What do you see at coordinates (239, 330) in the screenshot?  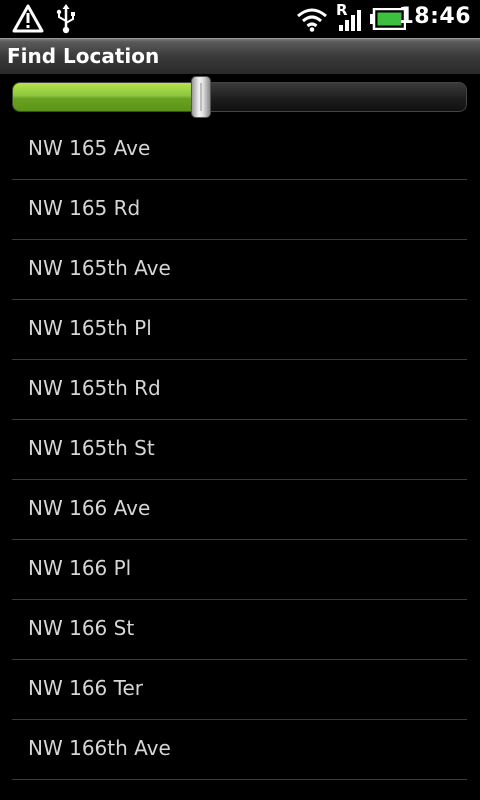 I see `list-item: NW 165th Pl` at bounding box center [239, 330].